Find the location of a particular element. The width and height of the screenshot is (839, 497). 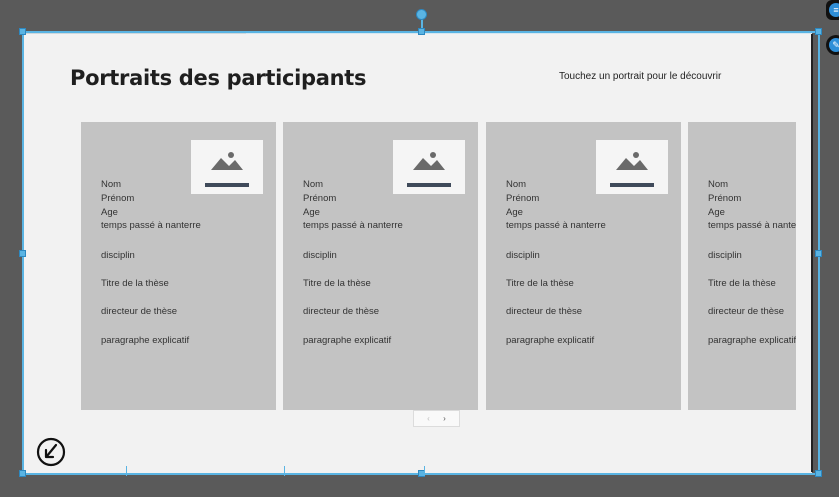

resize-handle-top-center is located at coordinates (421, 31).